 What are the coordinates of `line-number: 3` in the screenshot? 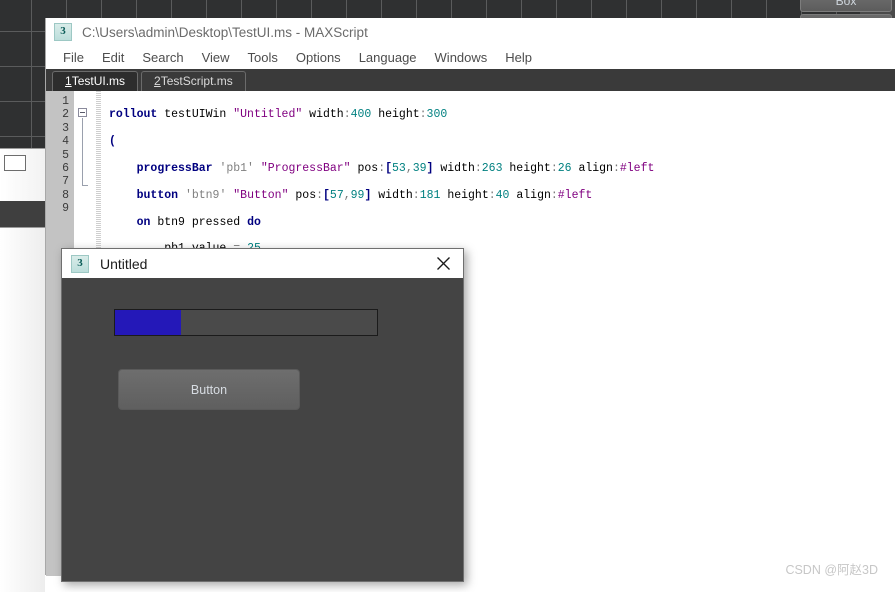 It's located at (65, 128).